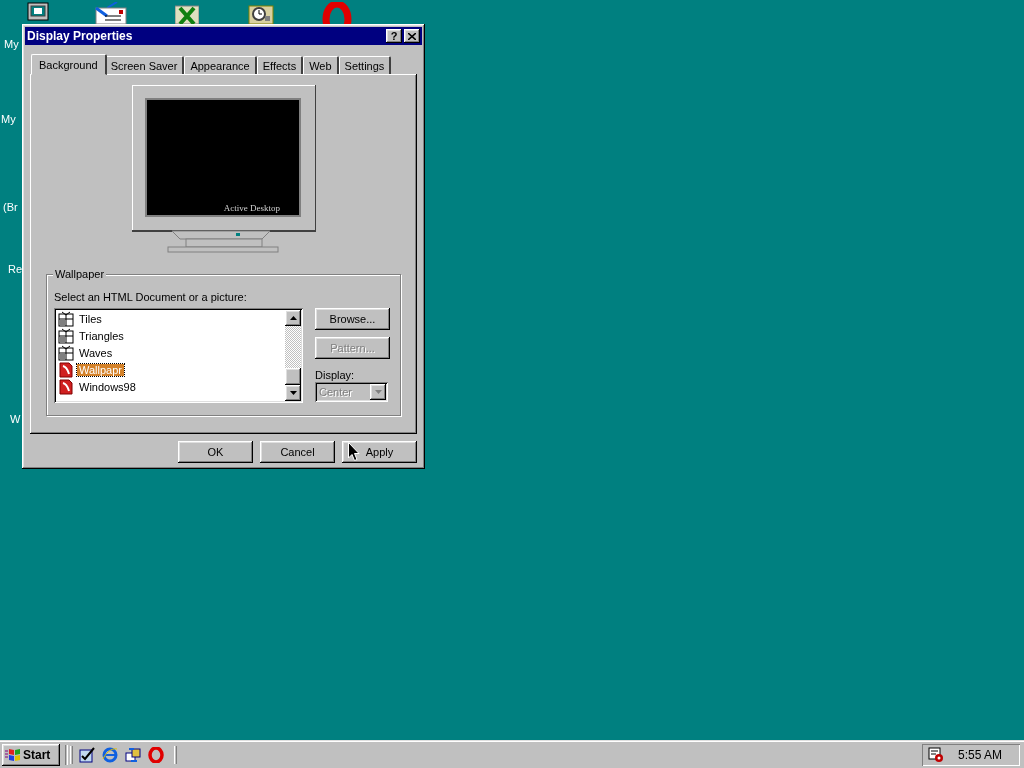 The image size is (1024, 768). What do you see at coordinates (354, 451) in the screenshot?
I see `mouse-pointer-icon` at bounding box center [354, 451].